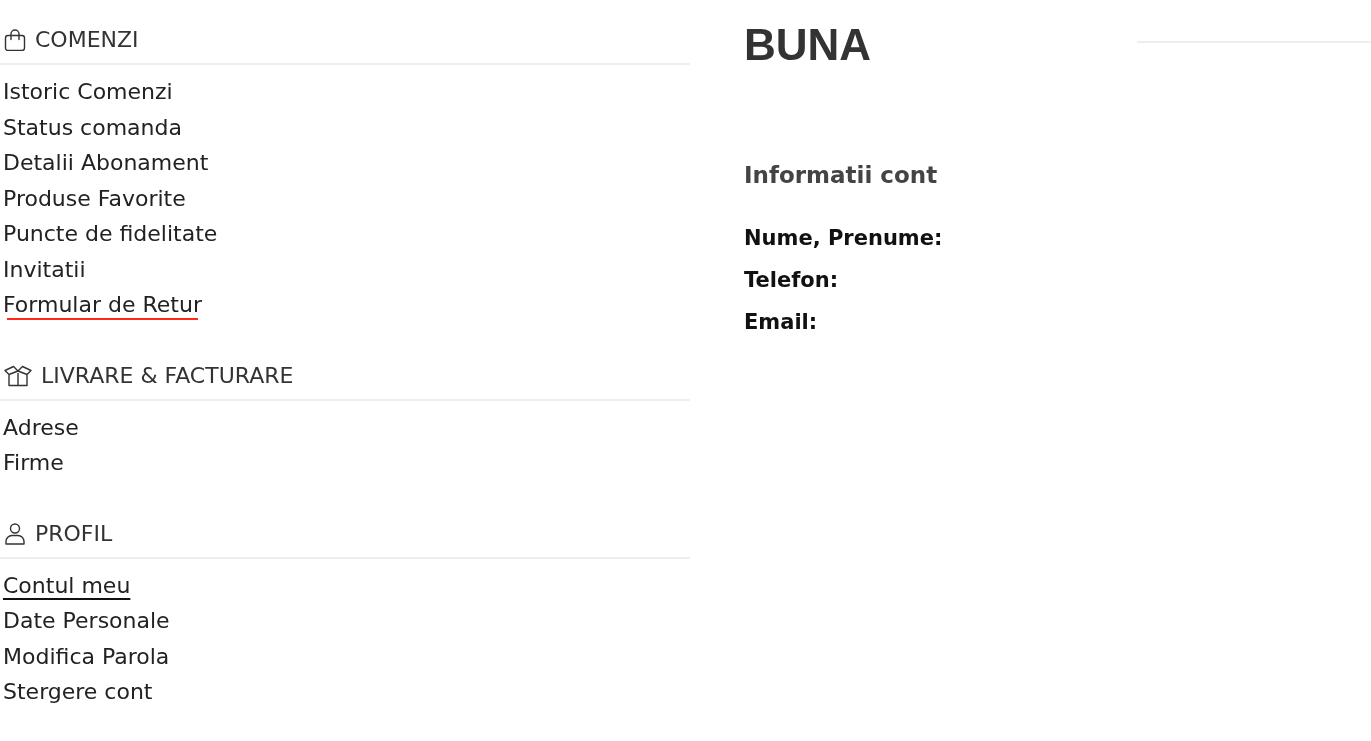  Describe the element at coordinates (86, 620) in the screenshot. I see `nav-link: Date Personale` at that location.